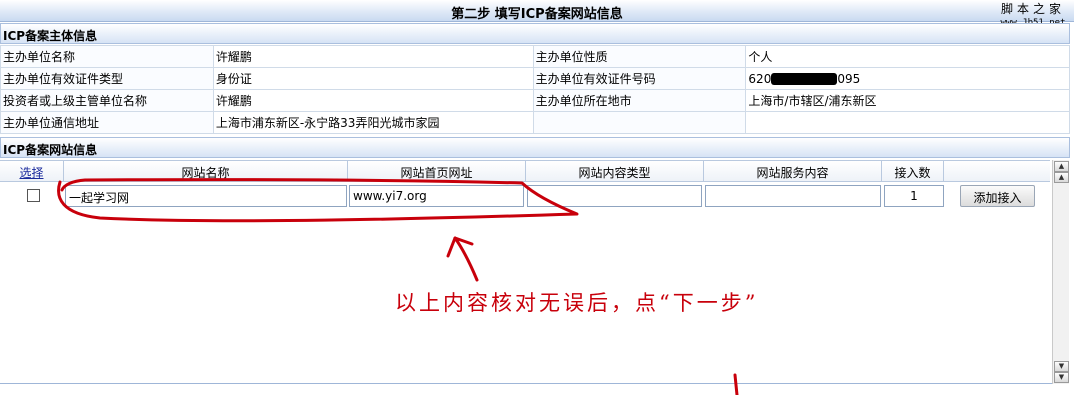  I want to click on annotation-circle, so click(318, 200).